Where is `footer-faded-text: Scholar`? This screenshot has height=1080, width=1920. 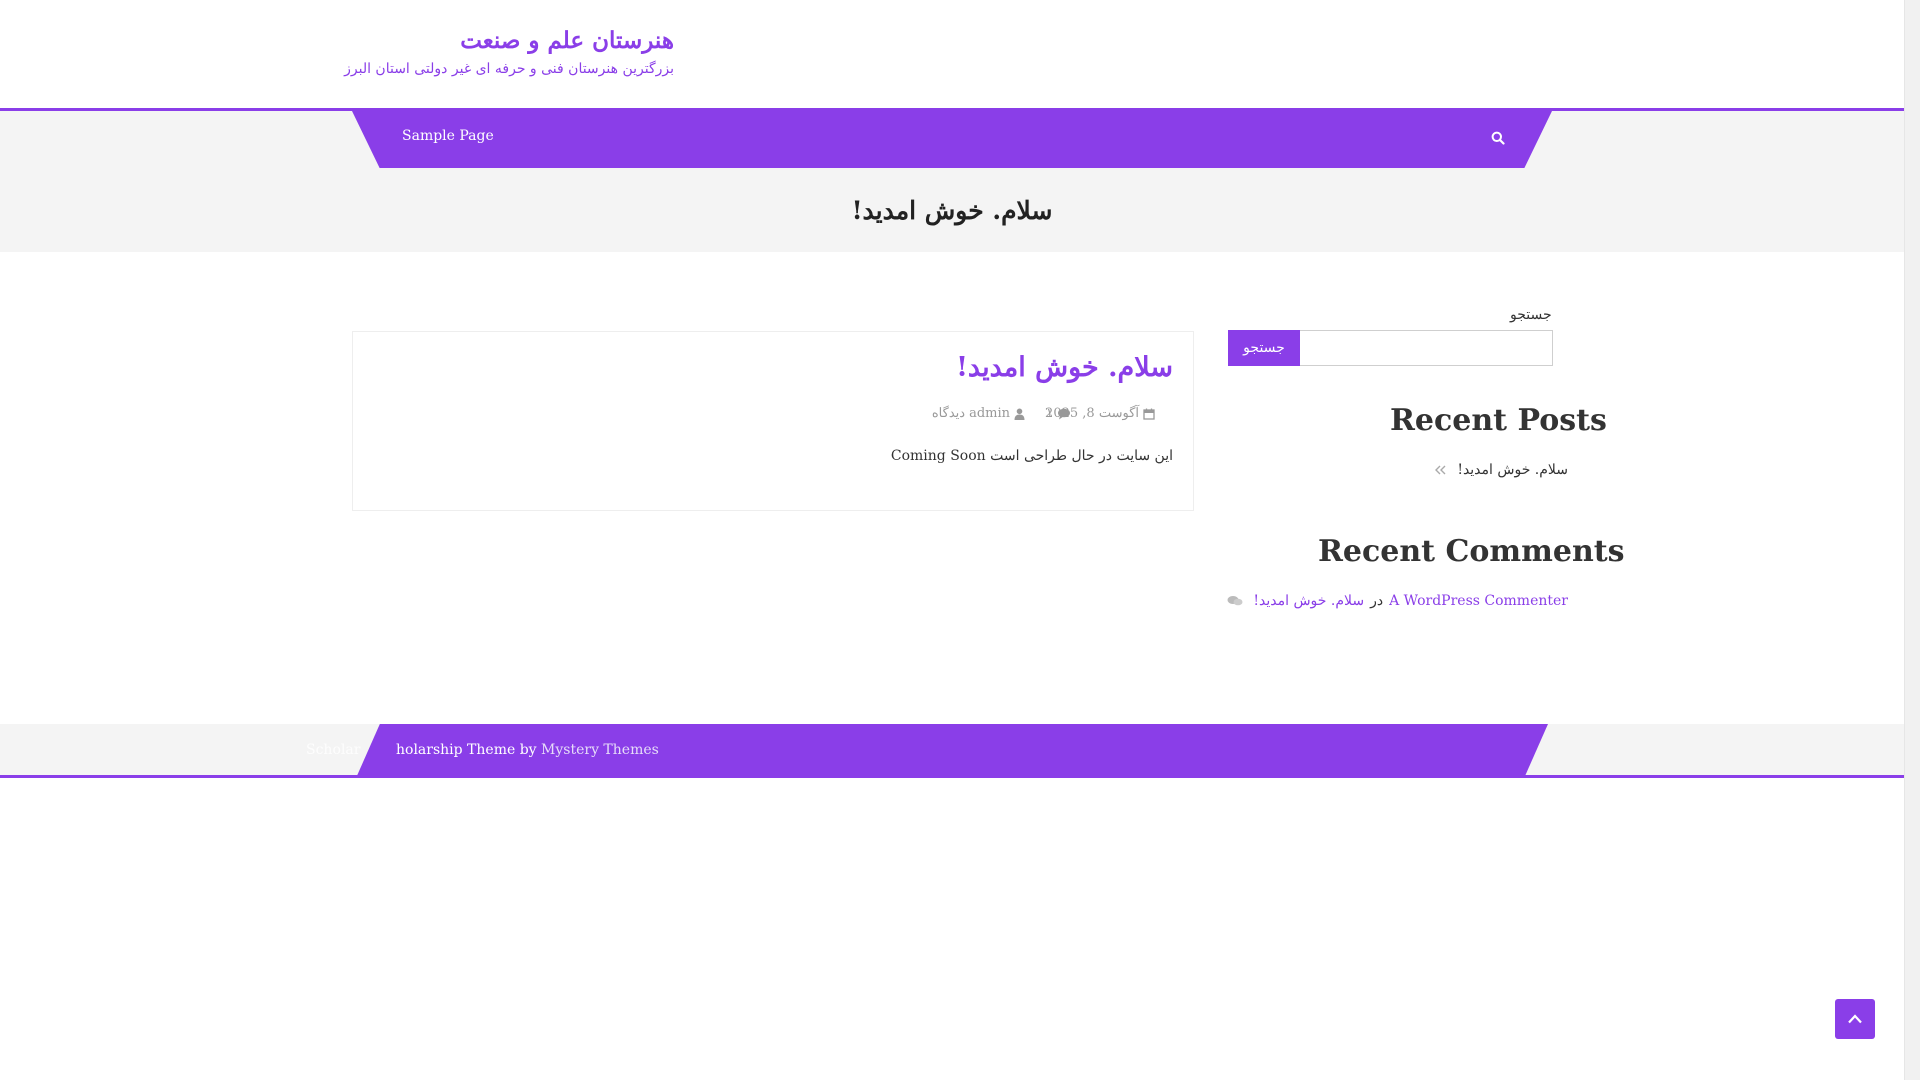
footer-faded-text: Scholar is located at coordinates (333, 750).